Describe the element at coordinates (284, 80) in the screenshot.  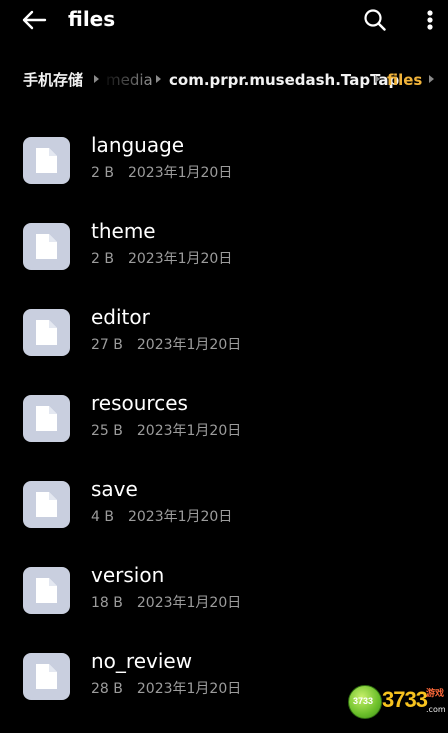
I see `breadcrumb-item-package: com.prpr.musedash.TapTap` at that location.